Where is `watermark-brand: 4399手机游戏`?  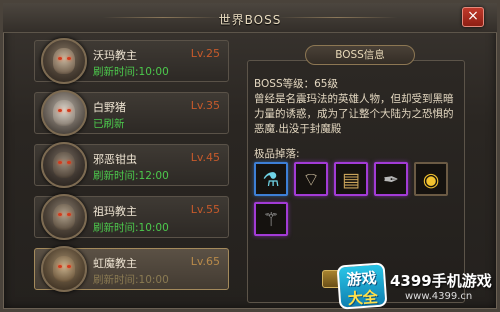 watermark-brand: 4399手机游戏 is located at coordinates (441, 281).